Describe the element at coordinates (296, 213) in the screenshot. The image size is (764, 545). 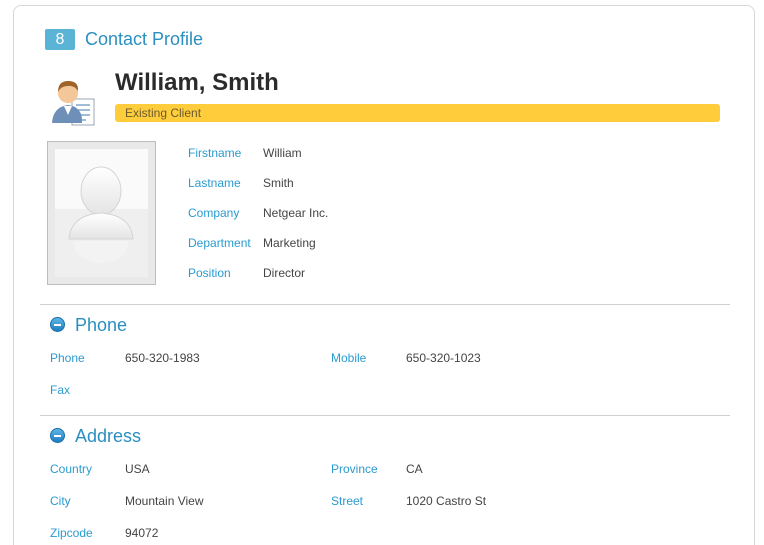
I see `field-value: Netgear Inc.` at that location.